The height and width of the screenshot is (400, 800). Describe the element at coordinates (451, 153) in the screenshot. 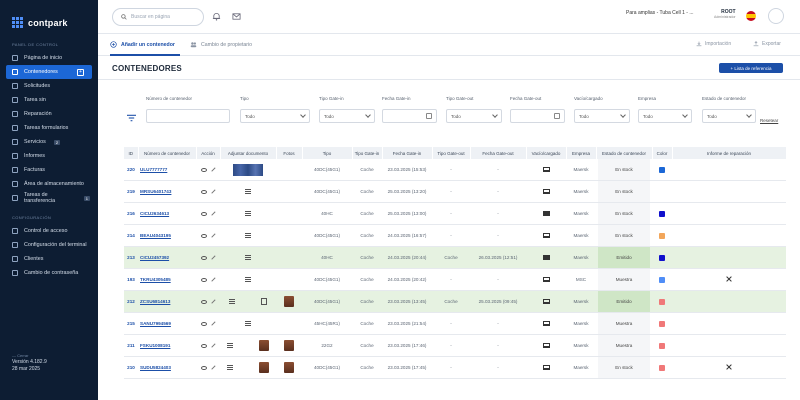

I see `column-header: Tipo Gate-out` at that location.